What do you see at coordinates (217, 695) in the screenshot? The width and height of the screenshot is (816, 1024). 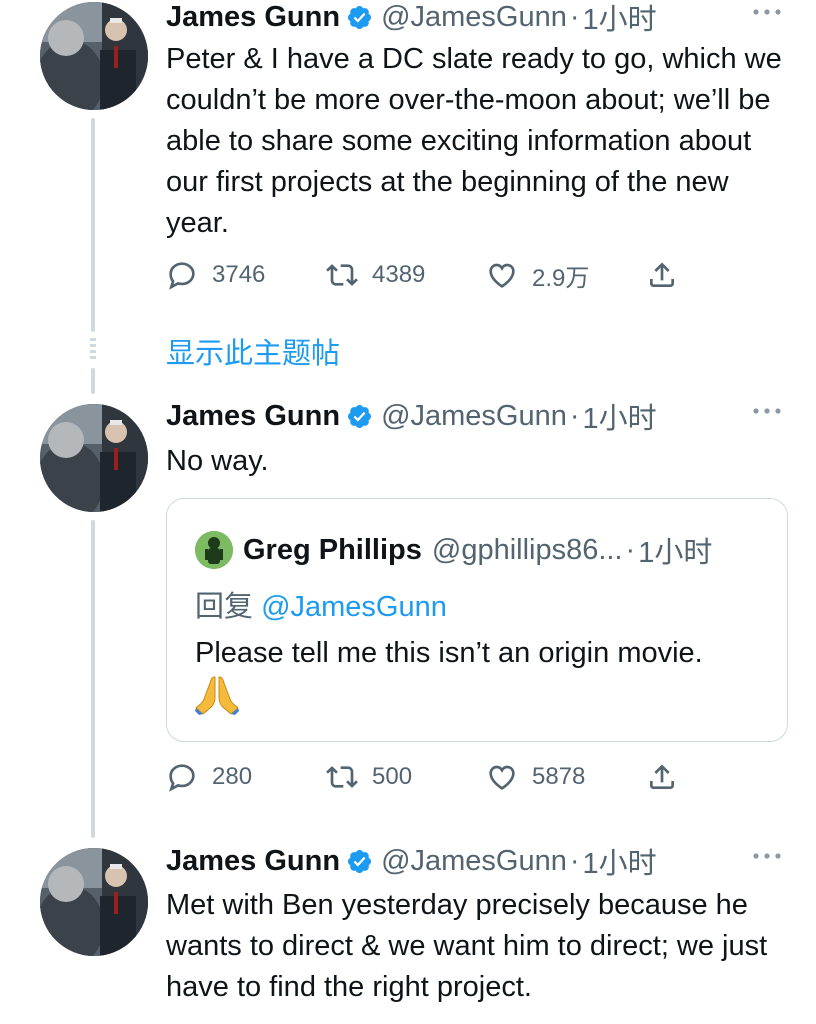 I see `folded-hands-emoji` at bounding box center [217, 695].